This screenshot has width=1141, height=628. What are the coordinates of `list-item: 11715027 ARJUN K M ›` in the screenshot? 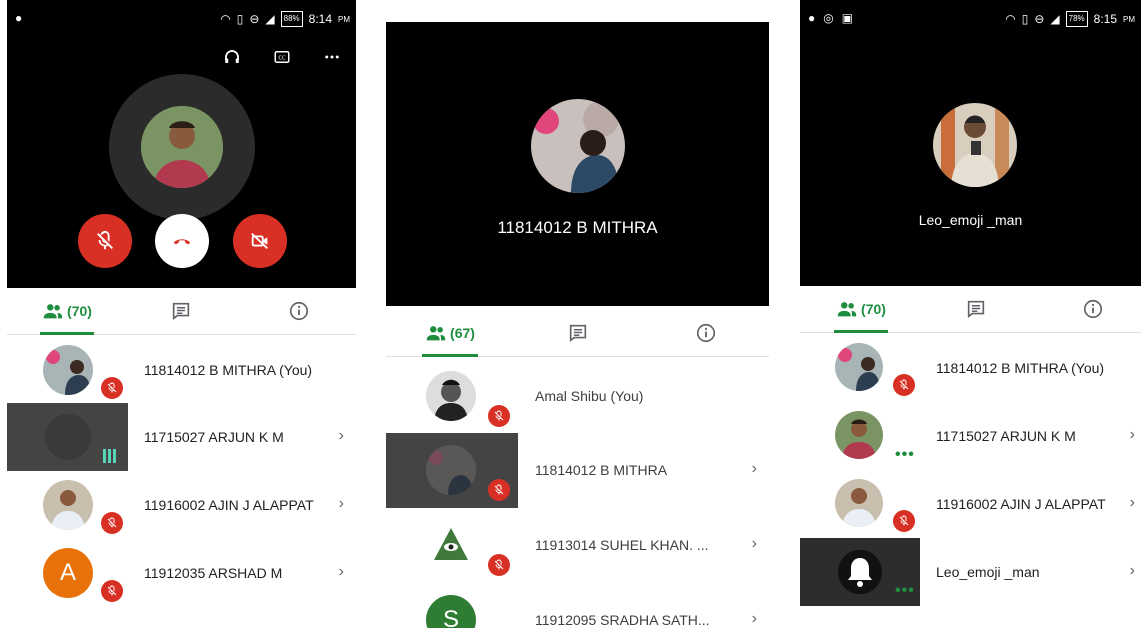 It's located at (181, 438).